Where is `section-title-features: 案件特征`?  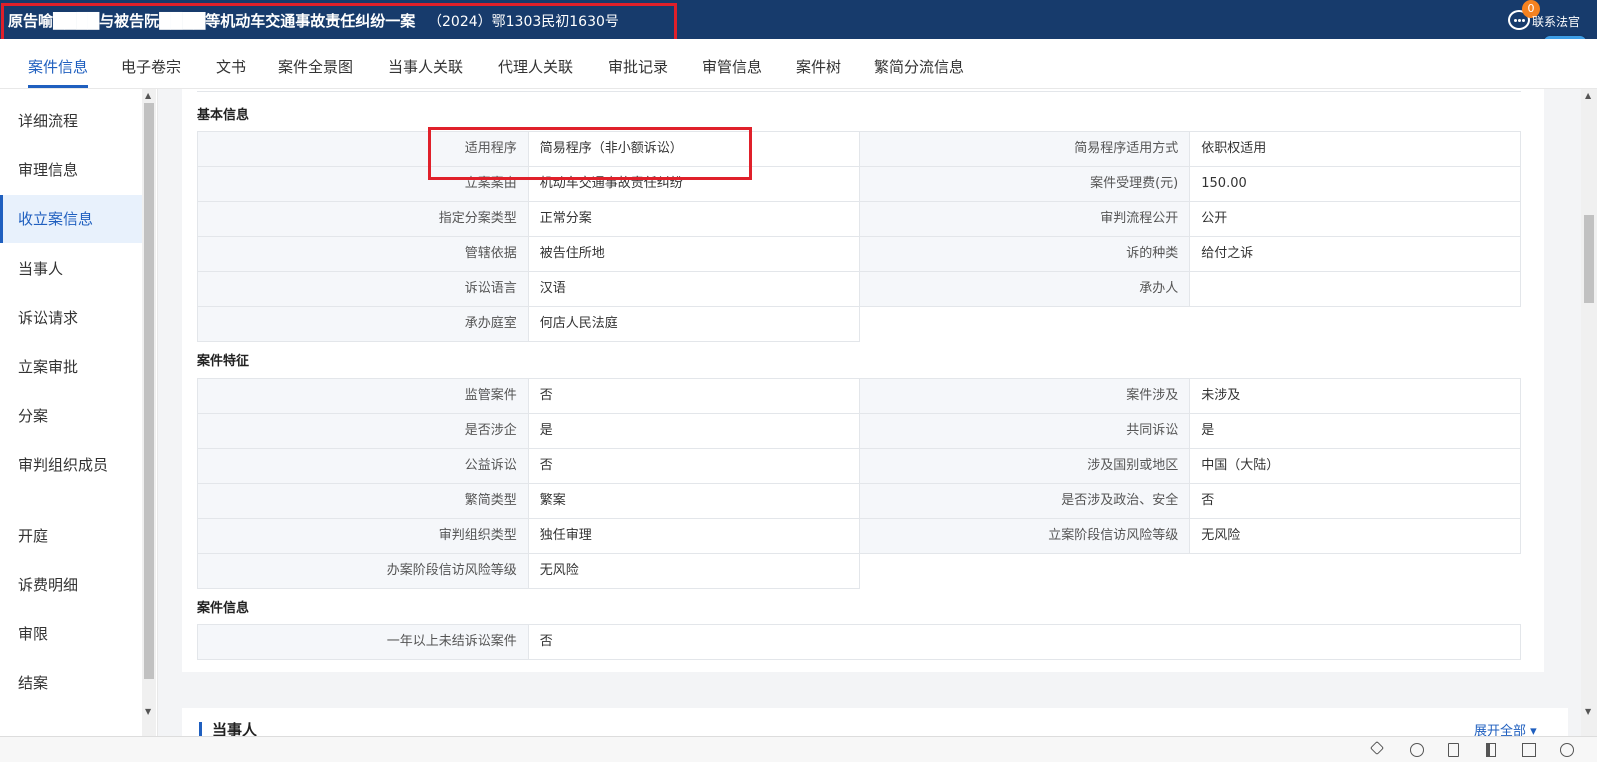
section-title-features: 案件特征 is located at coordinates (223, 361).